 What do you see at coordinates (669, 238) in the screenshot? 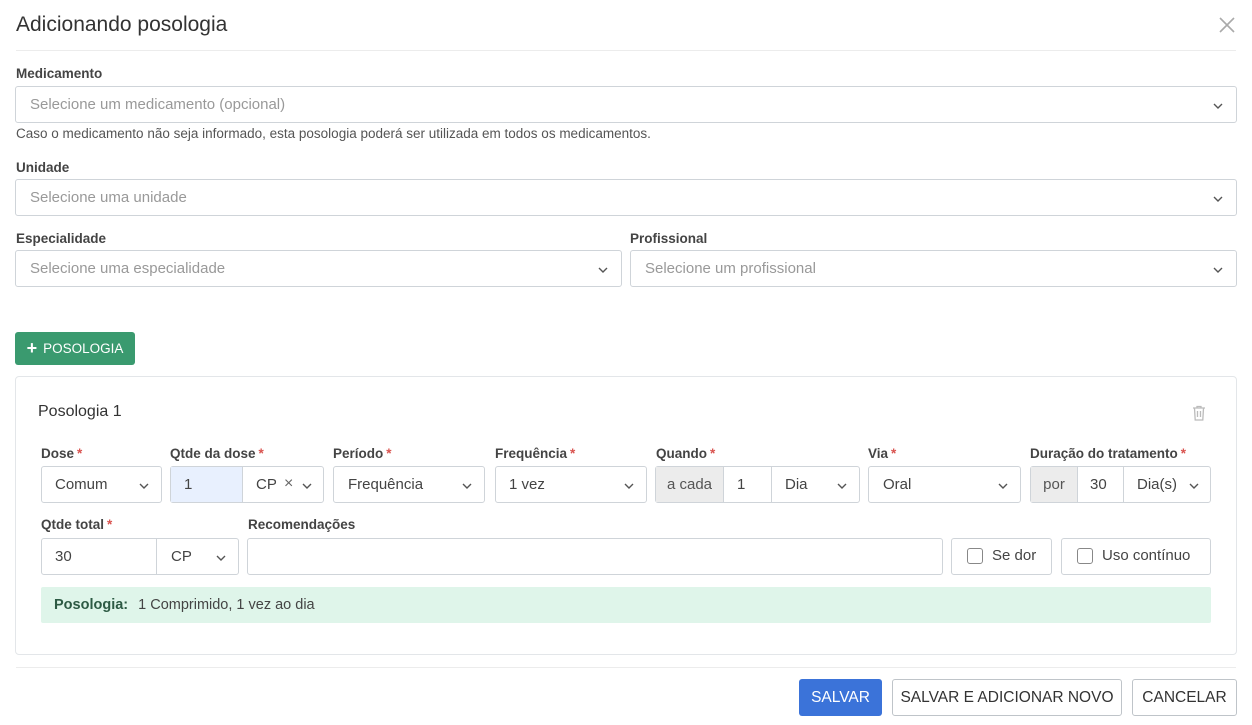
I see `profissional-label: Profissional` at bounding box center [669, 238].